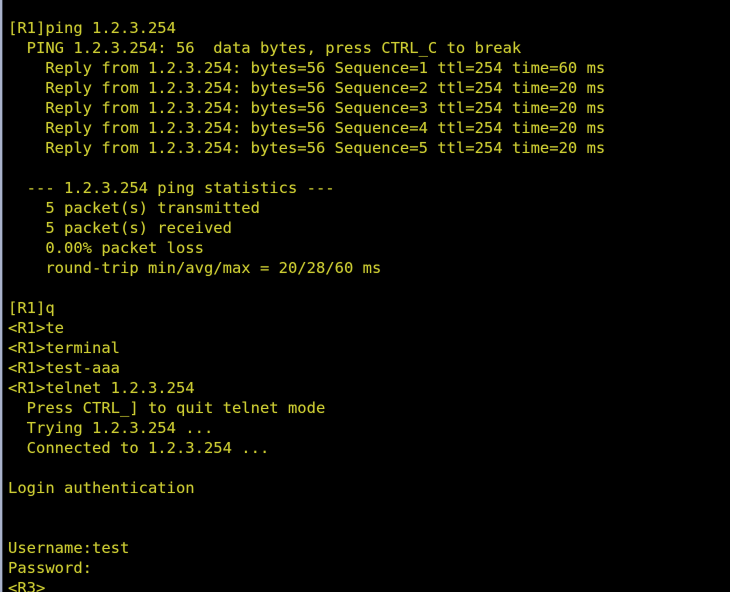 This screenshot has height=592, width=730. Describe the element at coordinates (64, 368) in the screenshot. I see `terminal-line: <R1>test-aaa` at that location.